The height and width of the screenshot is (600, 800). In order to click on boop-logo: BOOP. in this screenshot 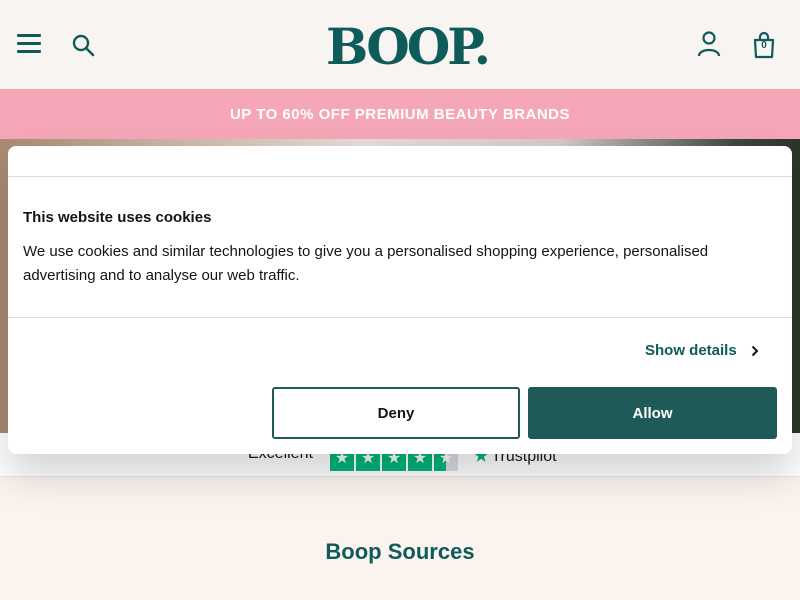, I will do `click(408, 47)`.